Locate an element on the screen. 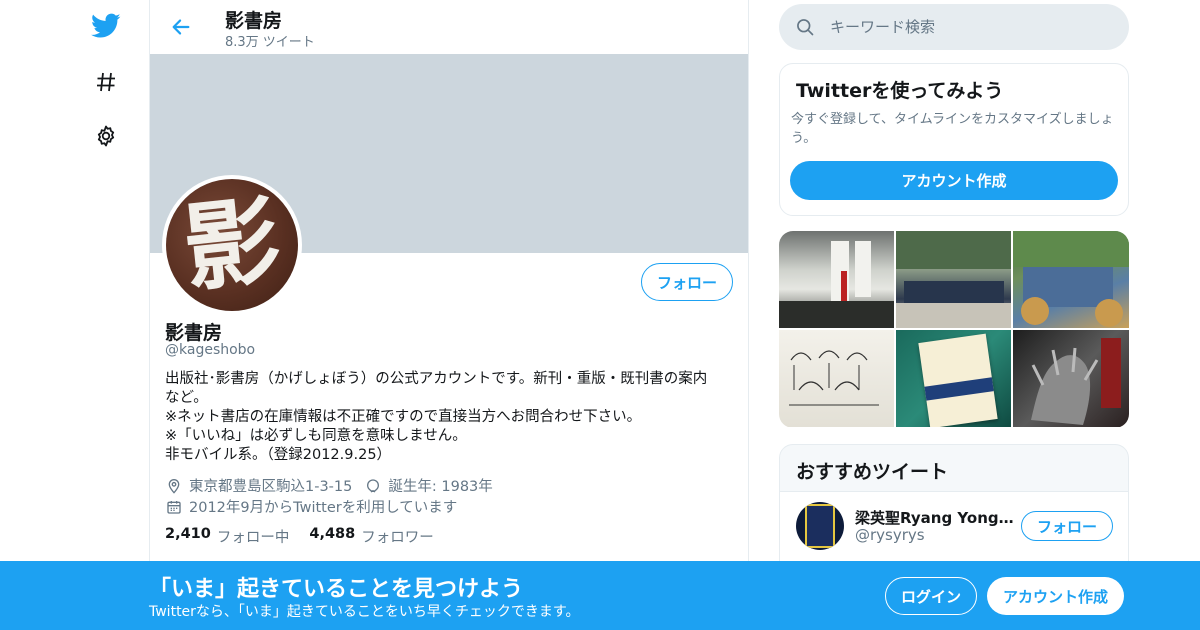 The width and height of the screenshot is (1200, 630). page-title: 影書房 is located at coordinates (254, 21).